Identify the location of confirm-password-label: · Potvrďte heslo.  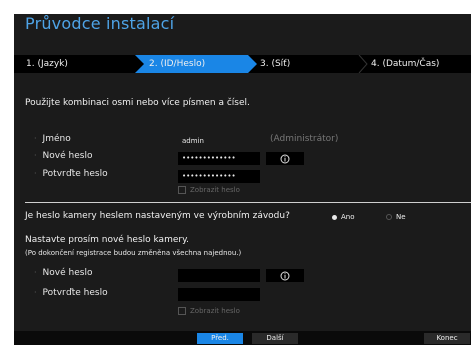
(71, 174).